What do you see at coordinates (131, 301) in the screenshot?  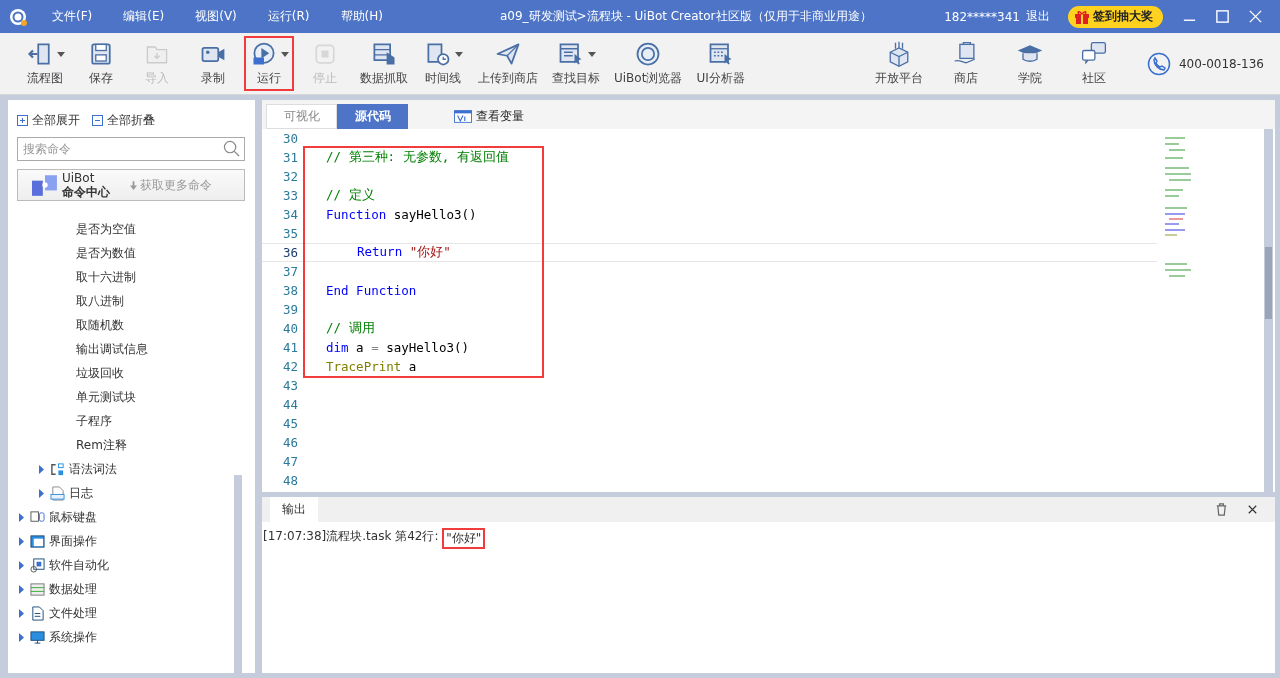 I see `tree-item: 取八进制` at bounding box center [131, 301].